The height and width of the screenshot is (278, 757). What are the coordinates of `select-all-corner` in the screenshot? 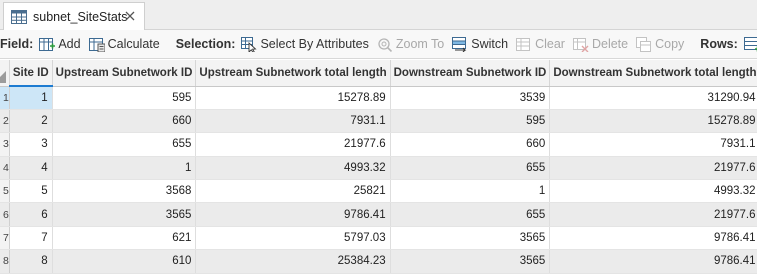 It's located at (5, 73).